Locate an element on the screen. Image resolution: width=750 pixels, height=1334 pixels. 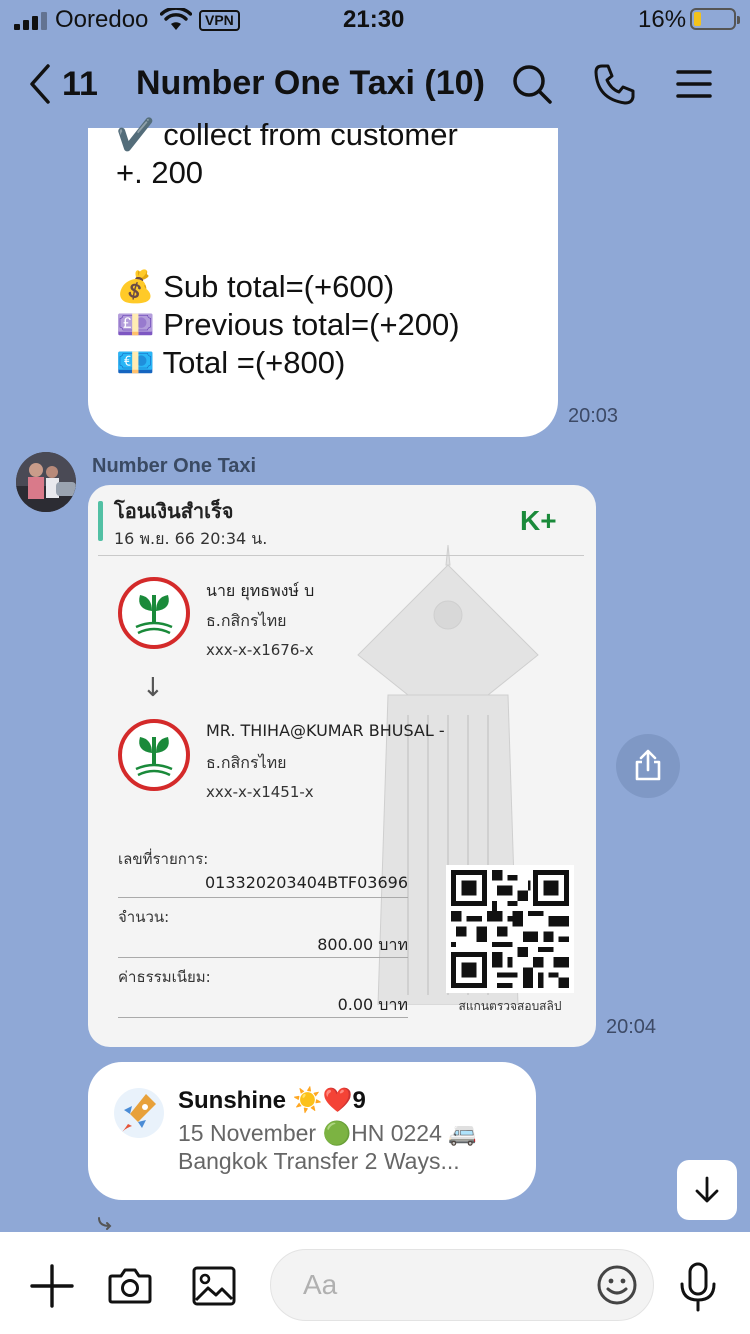
recipient-bank: ธ.กสิกรไทย is located at coordinates (246, 762).